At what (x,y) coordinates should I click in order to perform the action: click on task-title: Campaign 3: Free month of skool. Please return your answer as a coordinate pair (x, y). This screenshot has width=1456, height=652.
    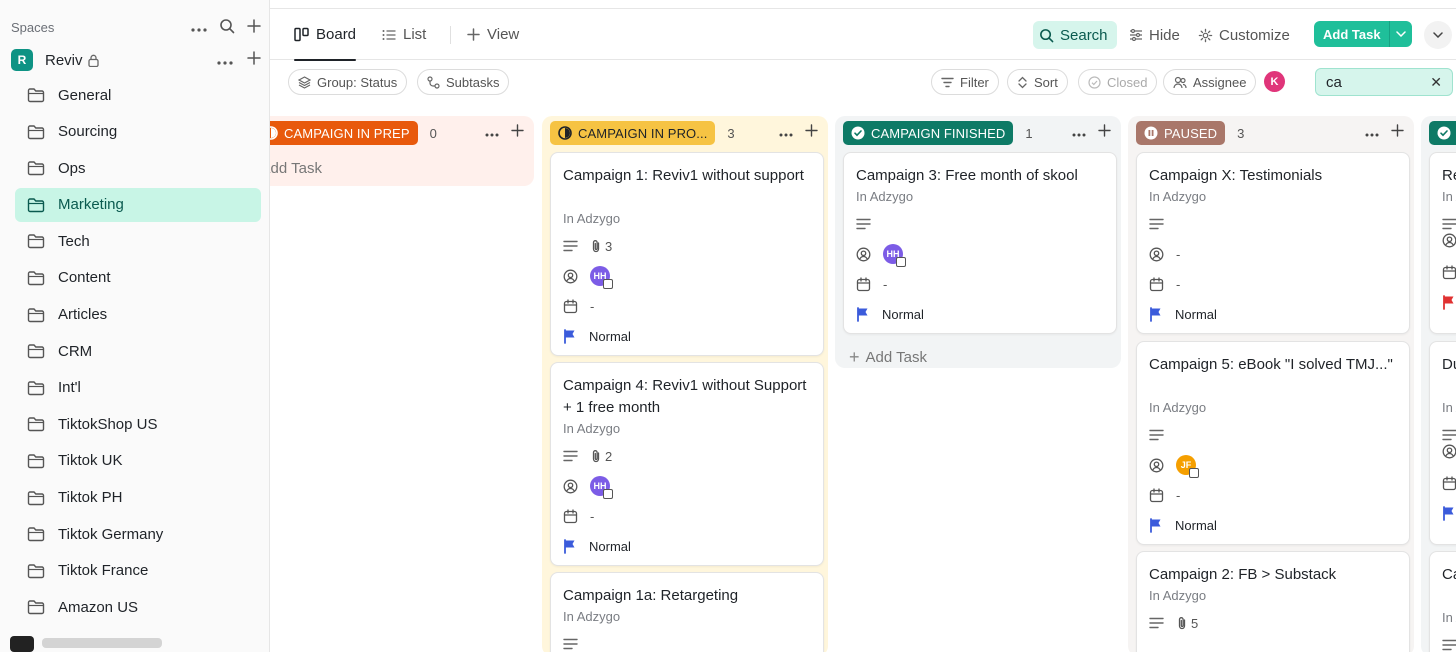
    Looking at the image, I should click on (981, 176).